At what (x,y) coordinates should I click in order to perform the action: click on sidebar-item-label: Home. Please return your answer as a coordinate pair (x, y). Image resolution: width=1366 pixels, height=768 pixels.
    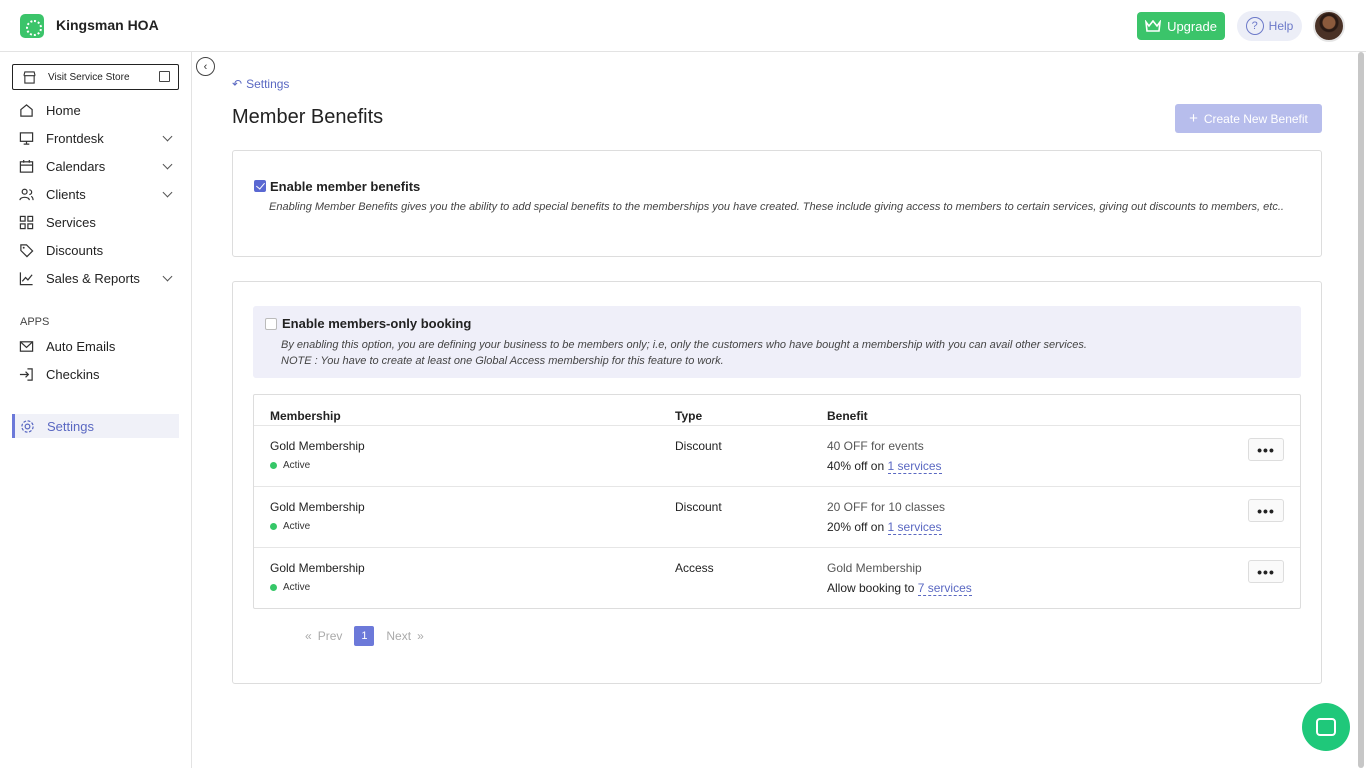
    Looking at the image, I should click on (63, 110).